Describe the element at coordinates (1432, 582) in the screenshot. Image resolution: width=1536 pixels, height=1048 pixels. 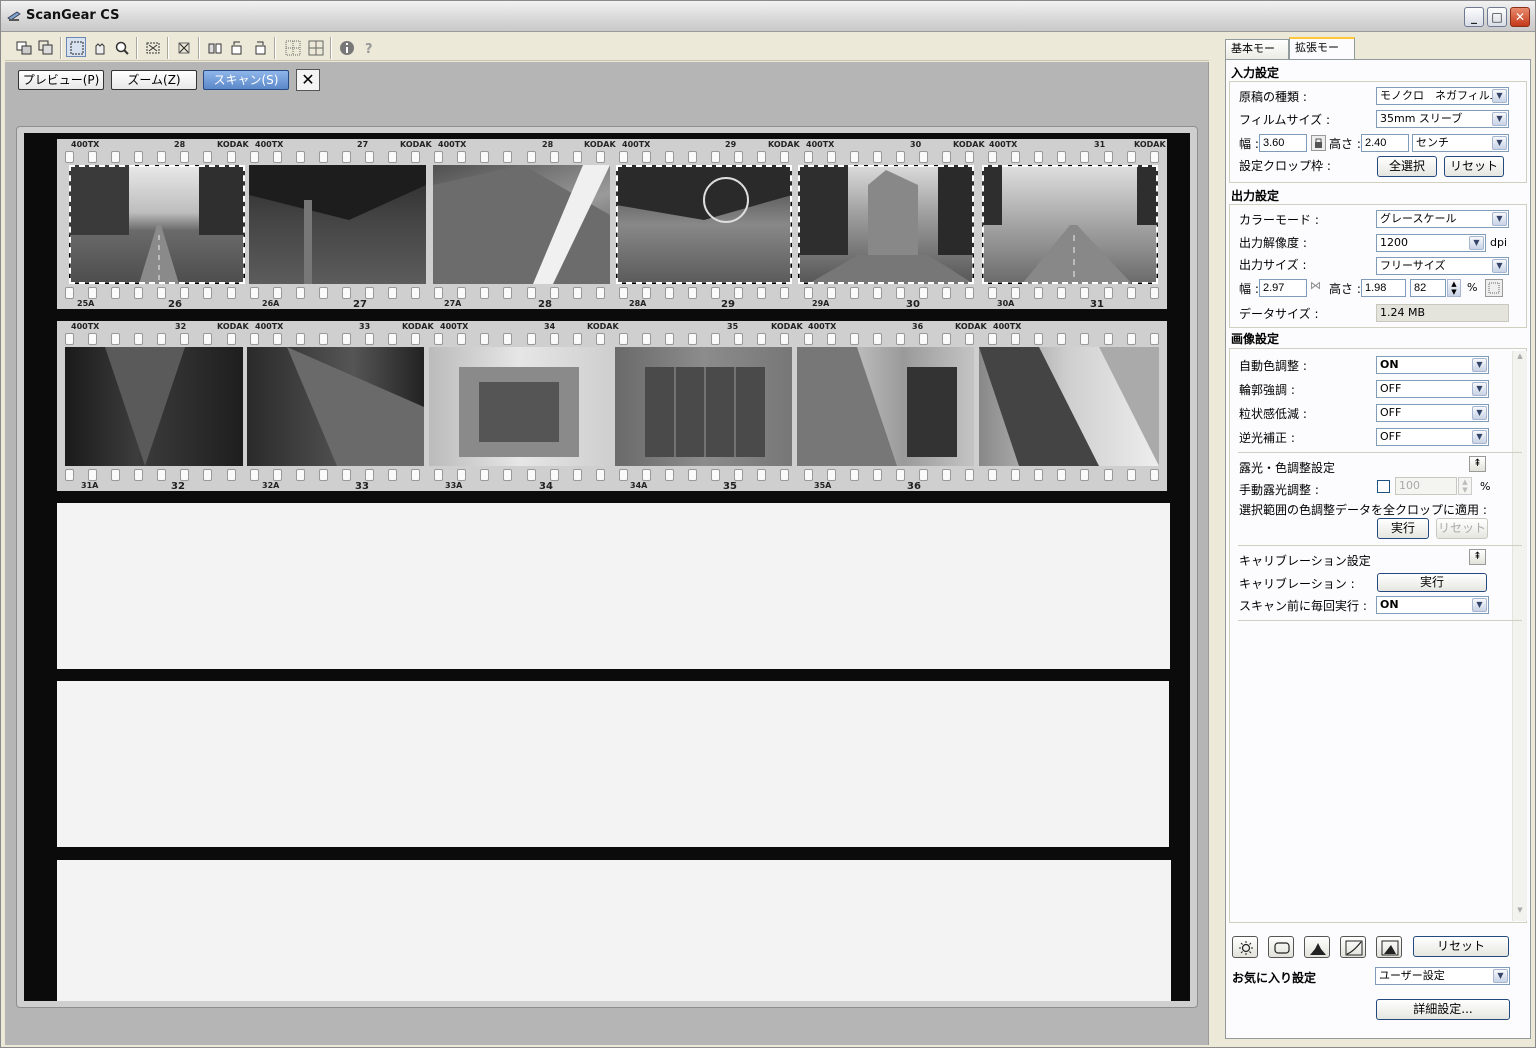
I see `calibration-run-button: 実行` at that location.